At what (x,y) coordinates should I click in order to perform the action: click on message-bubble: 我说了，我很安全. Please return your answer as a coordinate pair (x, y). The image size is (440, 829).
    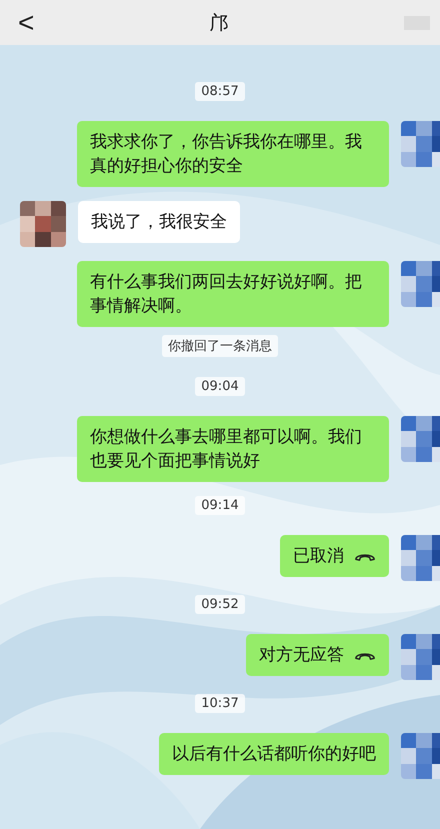
    Looking at the image, I should click on (159, 222).